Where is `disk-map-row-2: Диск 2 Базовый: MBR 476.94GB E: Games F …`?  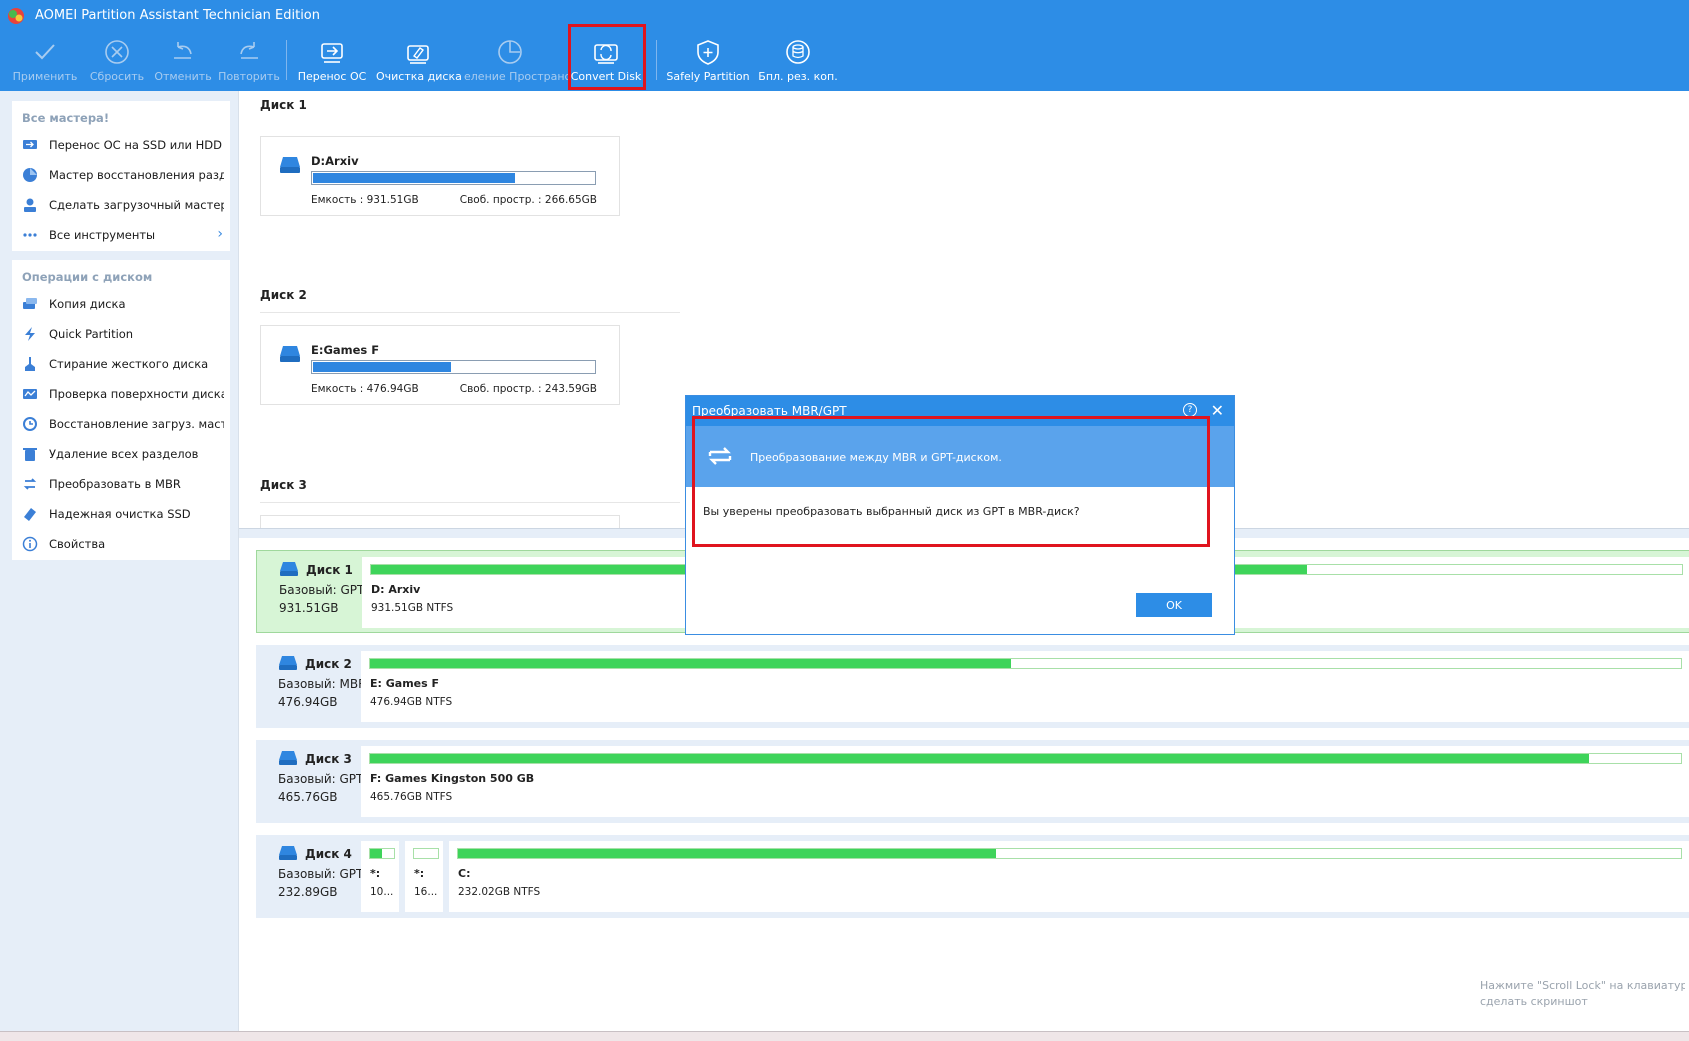 disk-map-row-2: Диск 2 Базовый: MBR 476.94GB E: Games F … is located at coordinates (972, 686).